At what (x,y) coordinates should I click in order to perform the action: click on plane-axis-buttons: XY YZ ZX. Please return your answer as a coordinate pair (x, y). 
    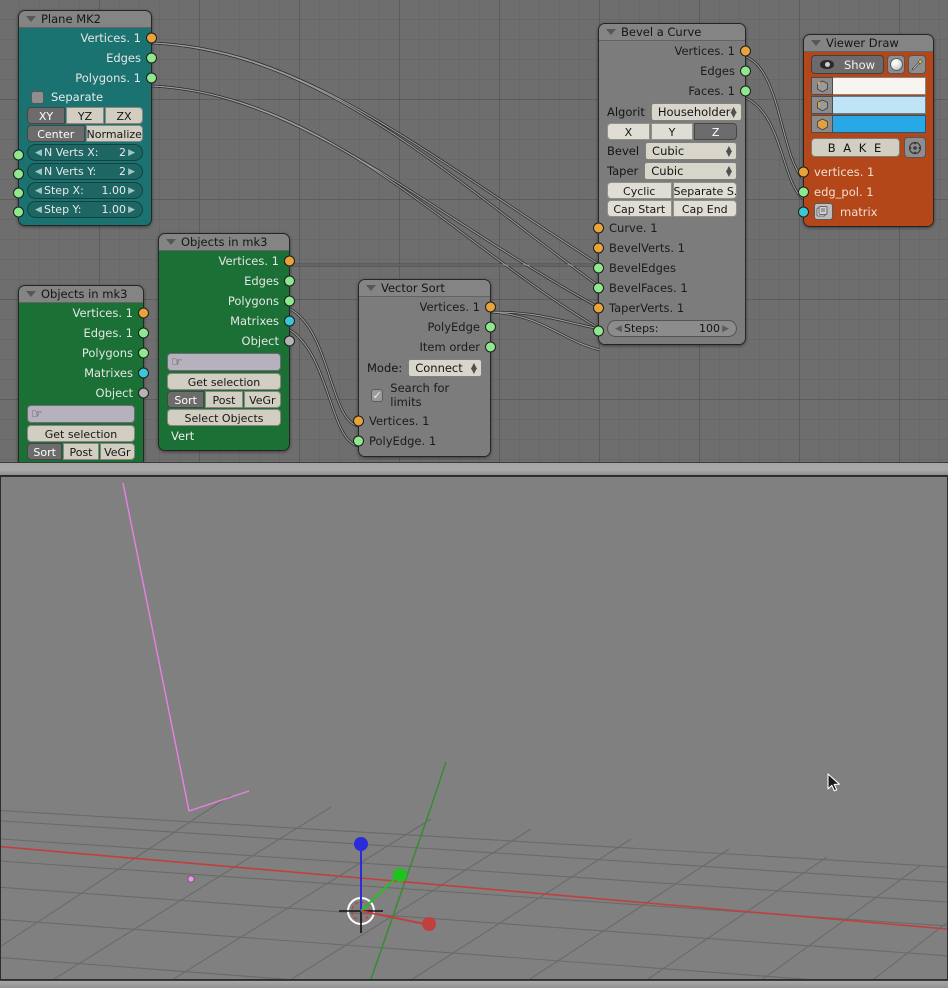
    Looking at the image, I should click on (85, 115).